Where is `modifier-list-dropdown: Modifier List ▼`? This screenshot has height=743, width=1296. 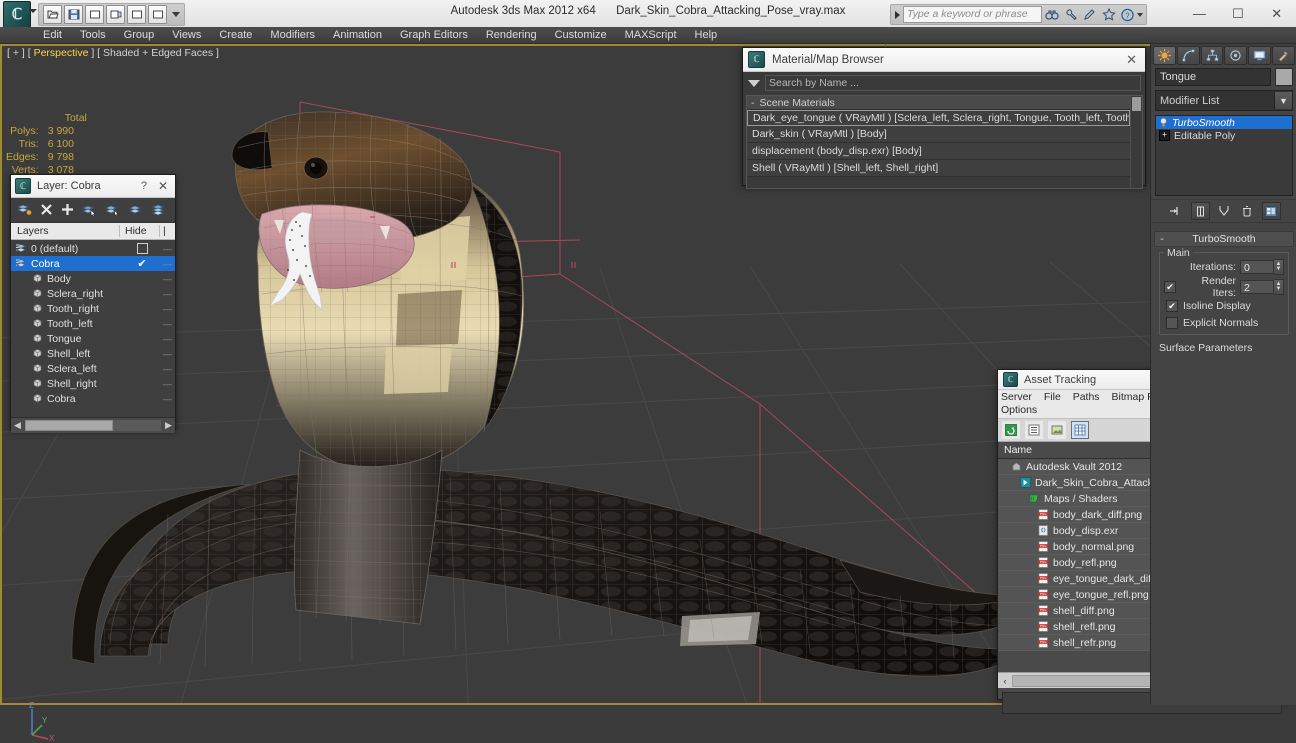
modifier-list-dropdown: Modifier List ▼ is located at coordinates (1224, 100).